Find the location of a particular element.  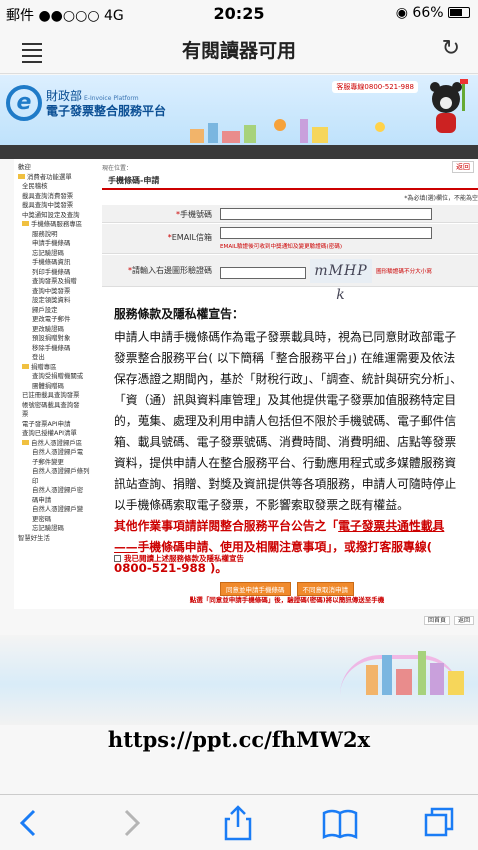

browser-toolbar is located at coordinates (239, 822).